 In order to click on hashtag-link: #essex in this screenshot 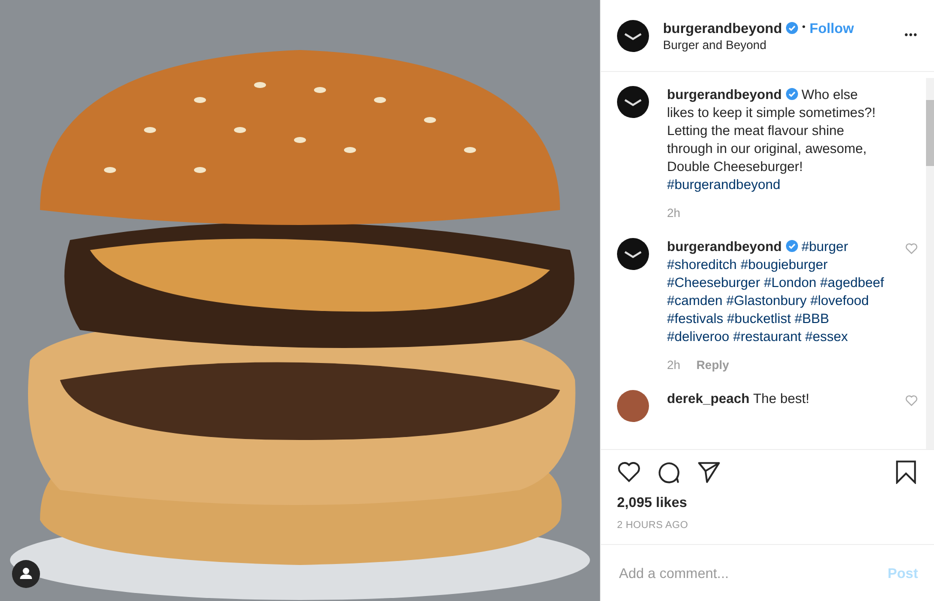, I will do `click(826, 336)`.